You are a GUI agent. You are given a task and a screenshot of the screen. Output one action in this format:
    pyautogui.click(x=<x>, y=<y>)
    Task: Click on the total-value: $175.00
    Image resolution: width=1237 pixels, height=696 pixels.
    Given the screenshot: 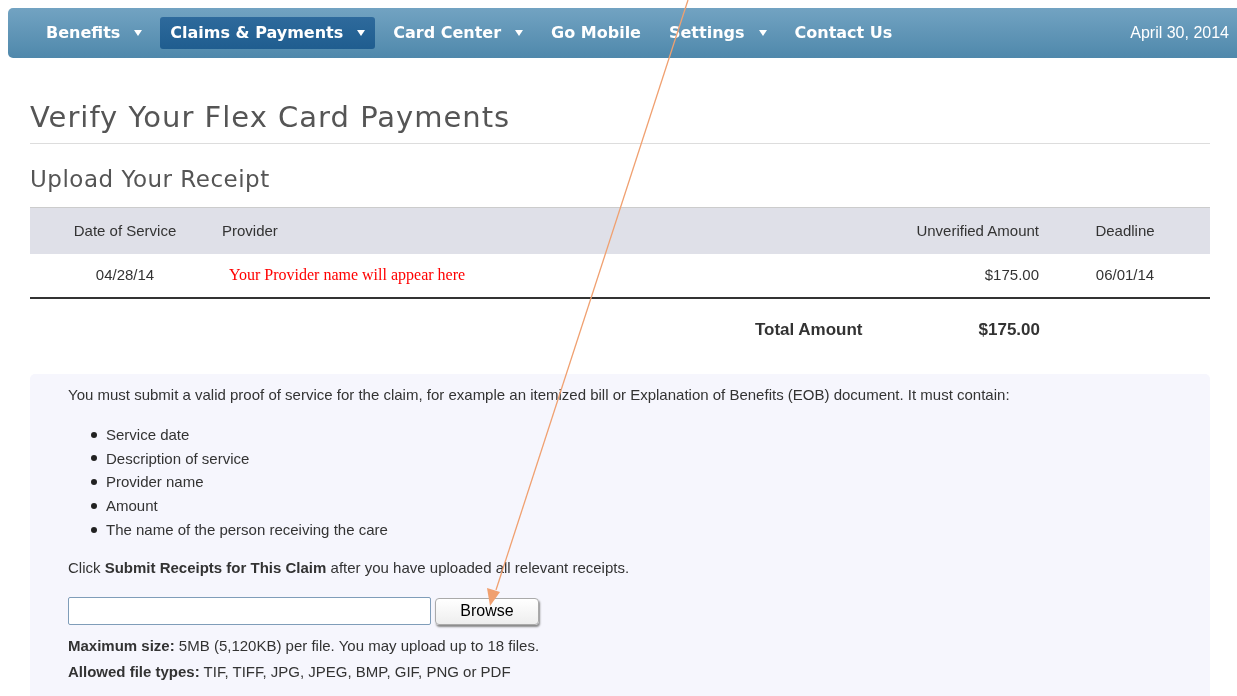 What is the action you would take?
    pyautogui.click(x=1009, y=330)
    